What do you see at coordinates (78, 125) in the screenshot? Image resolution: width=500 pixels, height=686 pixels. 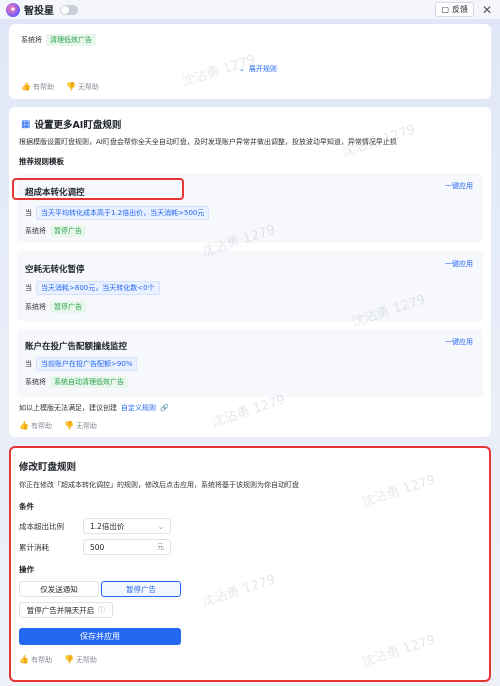 I see `card-title: 设置更多AI盯盘规则` at bounding box center [78, 125].